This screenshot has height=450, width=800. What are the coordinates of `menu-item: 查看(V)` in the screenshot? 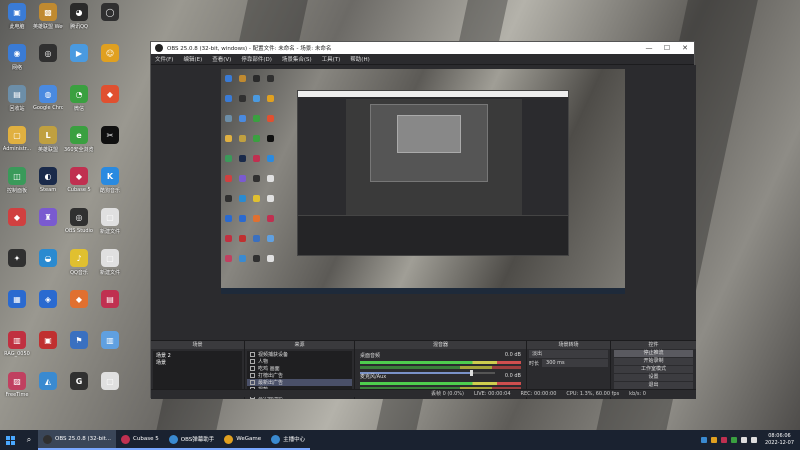 It's located at (221, 59).